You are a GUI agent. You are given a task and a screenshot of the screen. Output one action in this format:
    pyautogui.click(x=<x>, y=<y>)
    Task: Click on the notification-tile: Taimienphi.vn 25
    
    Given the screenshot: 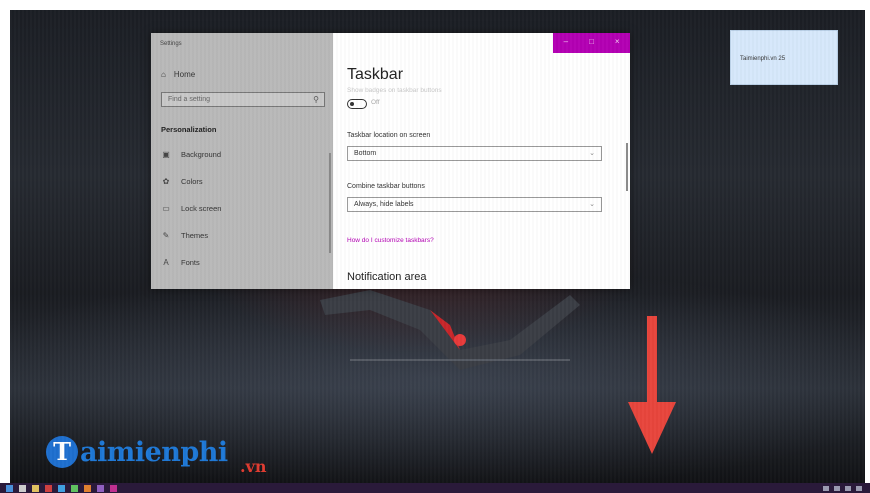 What is the action you would take?
    pyautogui.click(x=784, y=57)
    